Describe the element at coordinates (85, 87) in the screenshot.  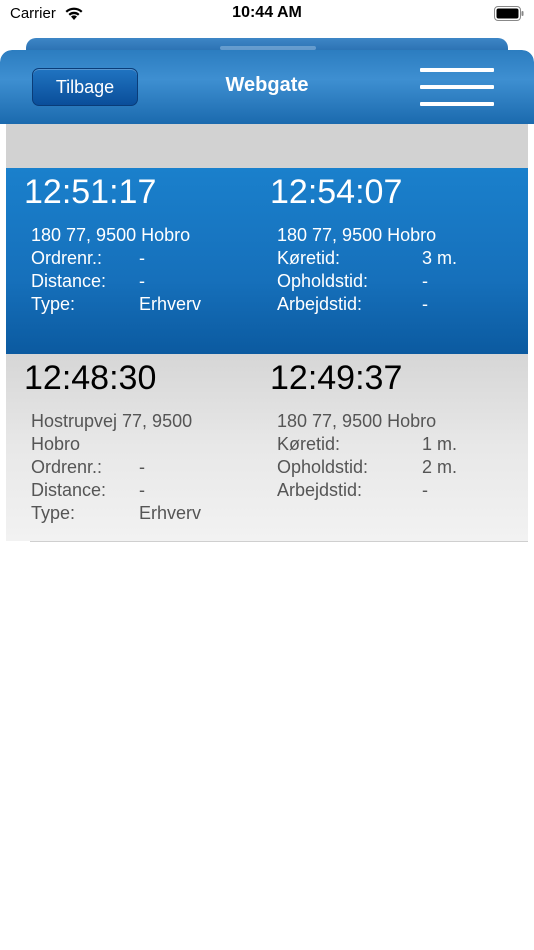
I see `back-button: Tilbage` at that location.